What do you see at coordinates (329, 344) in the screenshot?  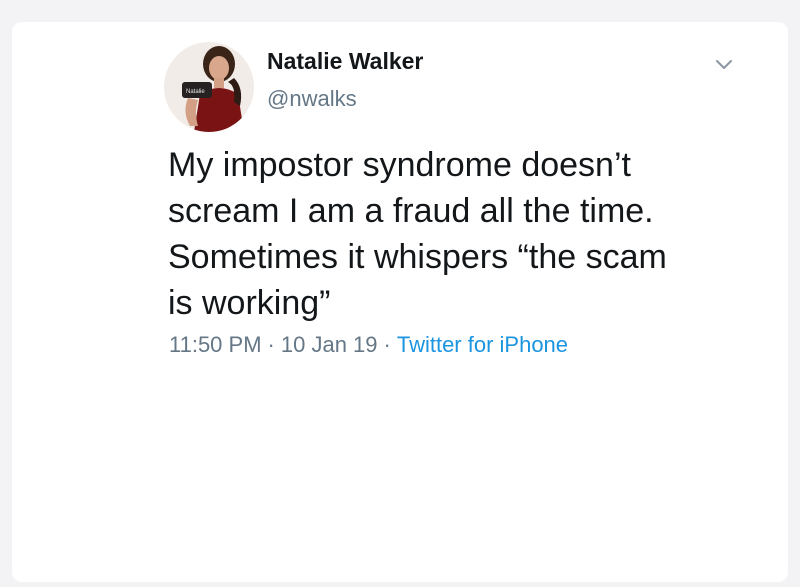 I see `tweet-date: 10 Jan 19` at bounding box center [329, 344].